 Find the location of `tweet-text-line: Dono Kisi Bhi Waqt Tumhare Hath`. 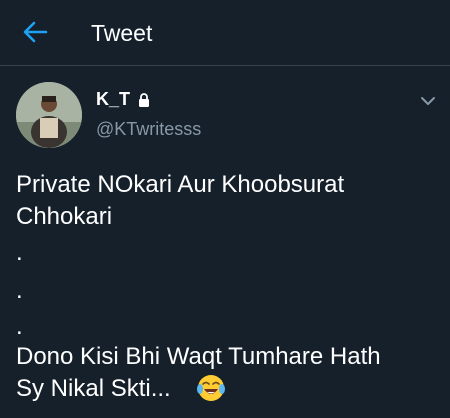

tweet-text-line: Dono Kisi Bhi Waqt Tumhare Hath is located at coordinates (198, 356).